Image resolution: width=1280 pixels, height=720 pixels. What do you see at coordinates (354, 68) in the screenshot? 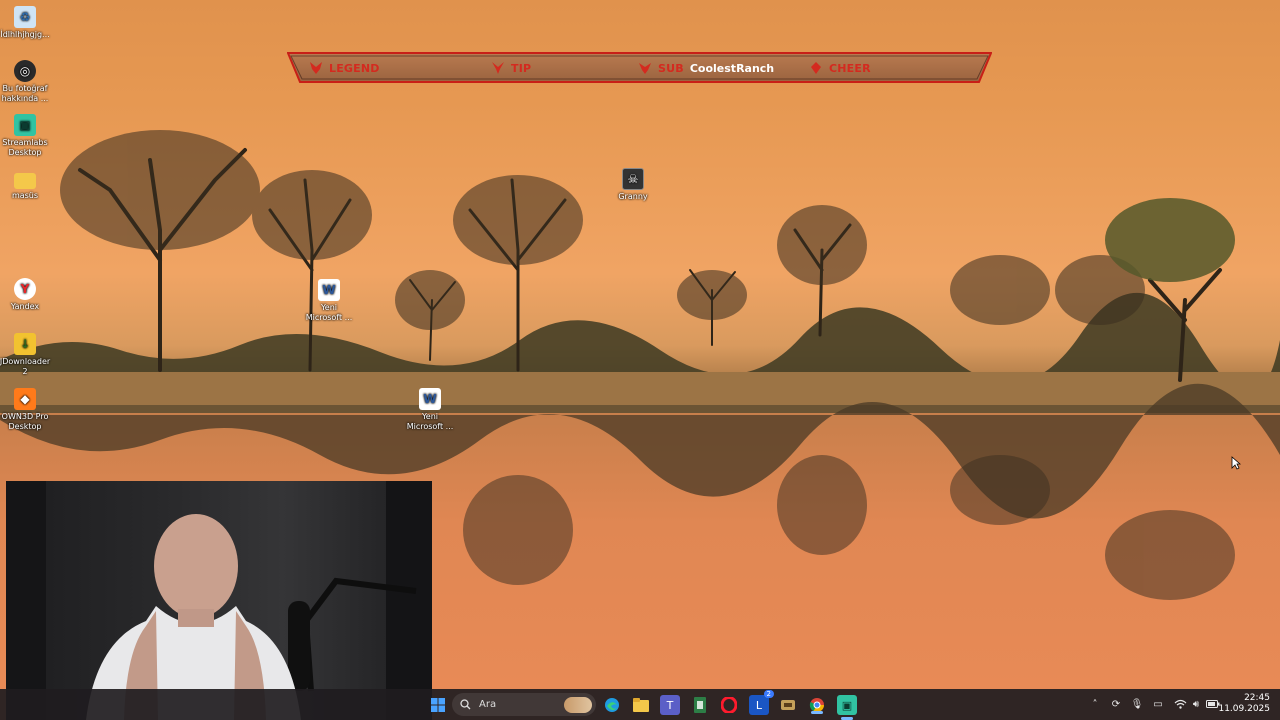
I see `legend-label: LEGEND` at bounding box center [354, 68].